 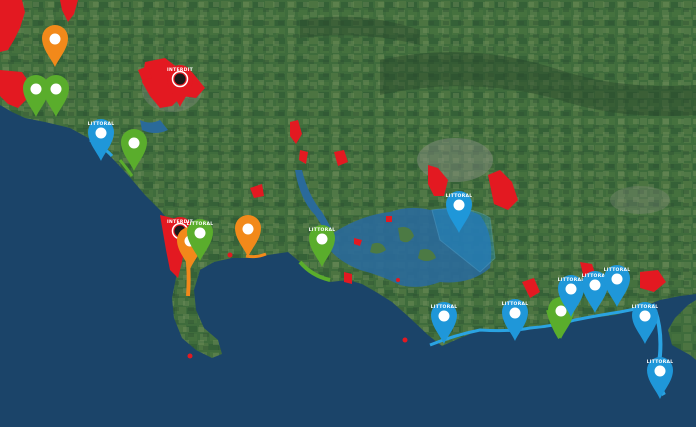 I want to click on marker-label: INTERDIT, so click(x=180, y=70).